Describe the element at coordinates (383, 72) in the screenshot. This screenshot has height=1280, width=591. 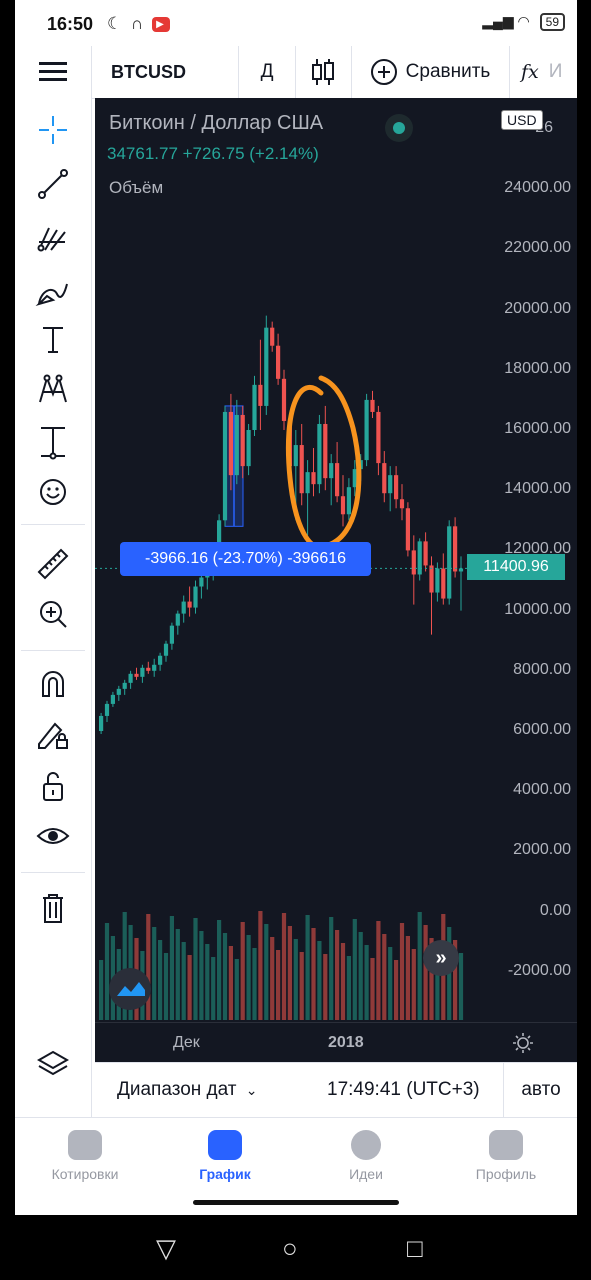
I see `plus-circle-icon` at that location.